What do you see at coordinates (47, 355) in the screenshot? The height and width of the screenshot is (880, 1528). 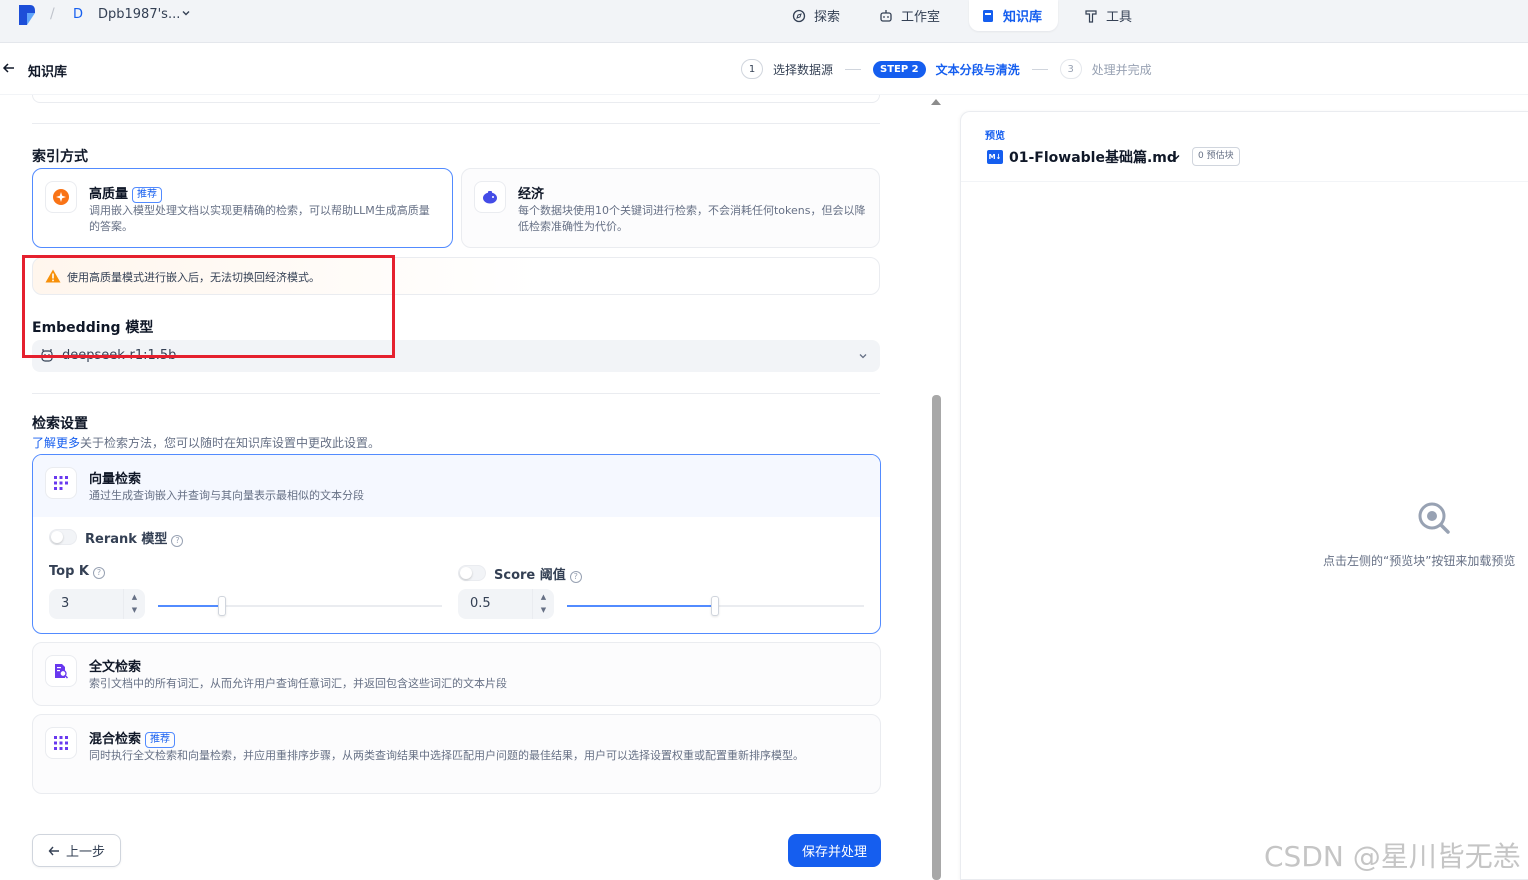 I see `model-provider-icon` at bounding box center [47, 355].